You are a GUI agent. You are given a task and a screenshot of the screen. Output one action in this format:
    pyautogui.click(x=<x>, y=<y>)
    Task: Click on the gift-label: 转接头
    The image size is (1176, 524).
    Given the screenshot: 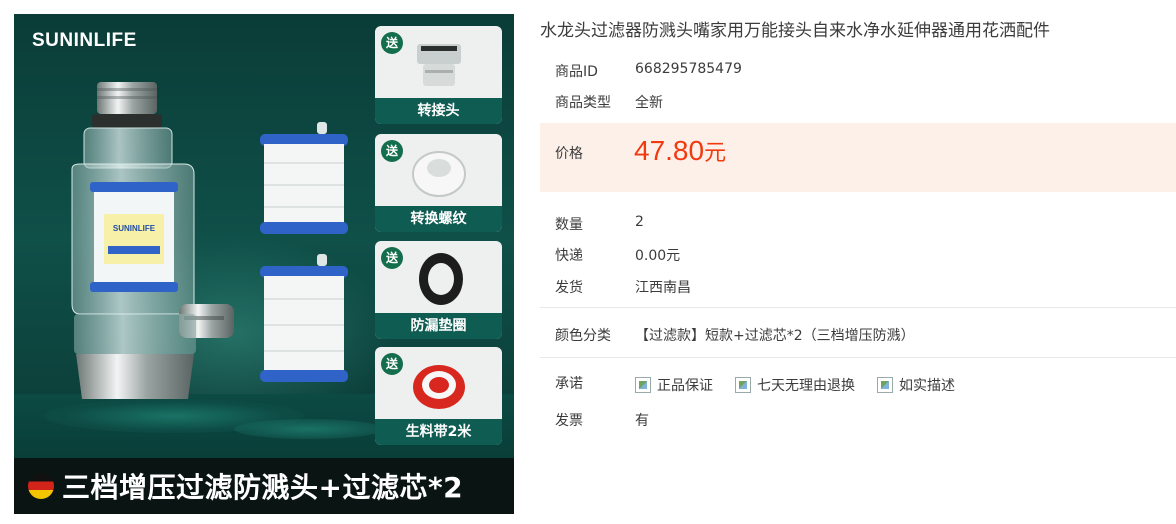 What is the action you would take?
    pyautogui.click(x=438, y=111)
    